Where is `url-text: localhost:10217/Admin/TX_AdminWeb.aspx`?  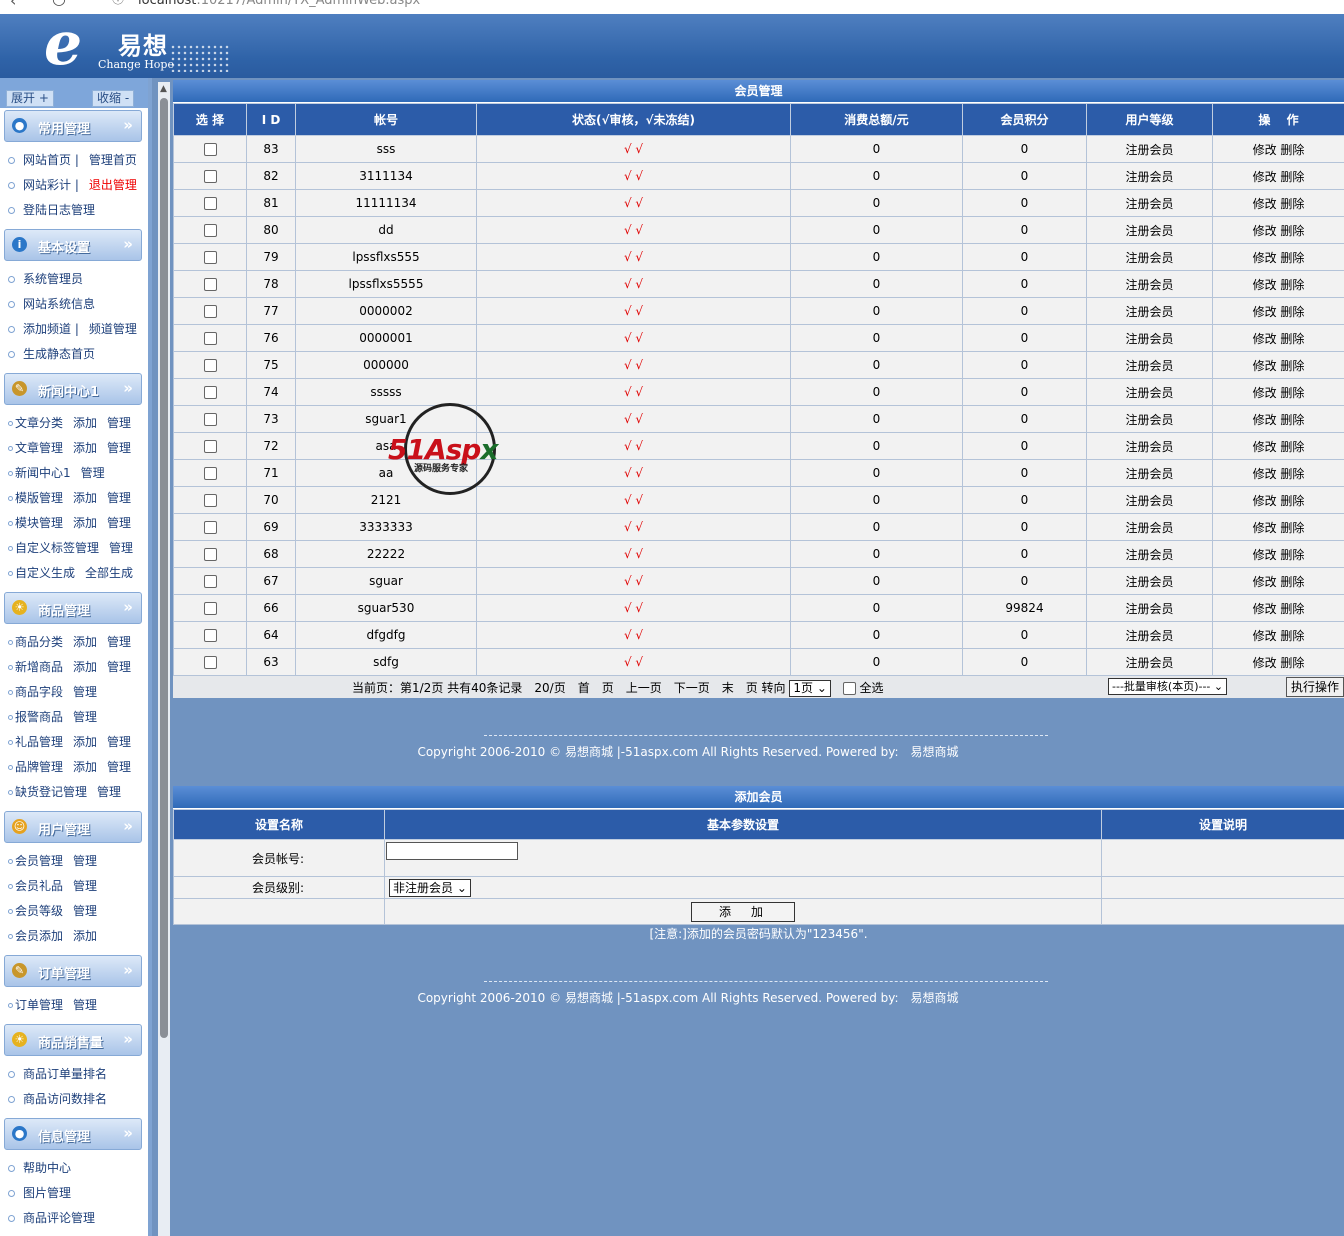
url-text: localhost:10217/Admin/TX_AdminWeb.aspx is located at coordinates (279, 4).